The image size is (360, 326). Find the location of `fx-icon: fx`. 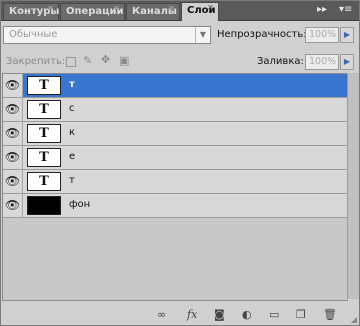

fx-icon: fx is located at coordinates (192, 314).